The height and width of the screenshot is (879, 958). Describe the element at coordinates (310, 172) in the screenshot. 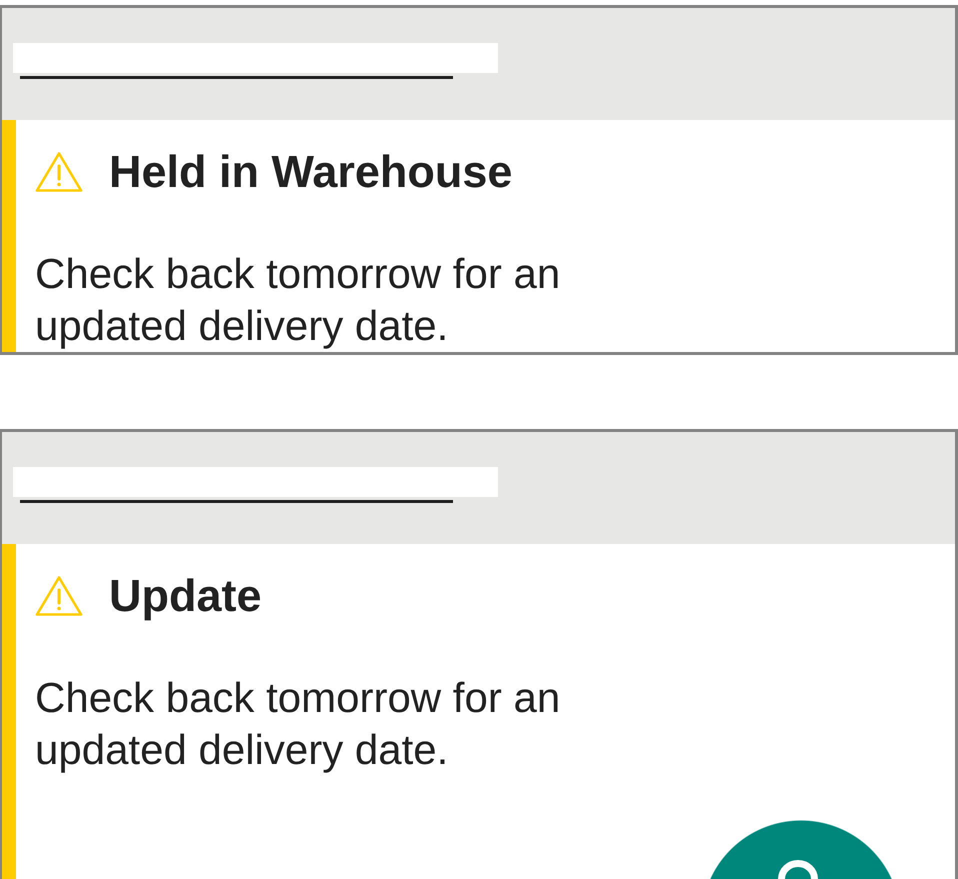

I see `notice-title: Held in Warehouse` at that location.